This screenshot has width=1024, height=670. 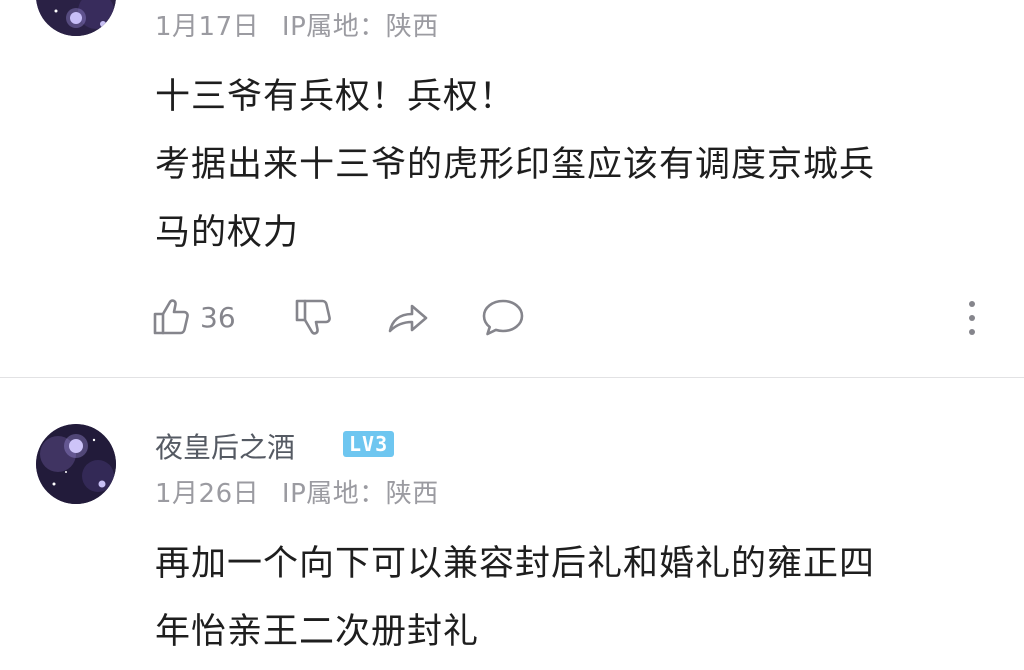 I want to click on comment-icon, so click(x=503, y=317).